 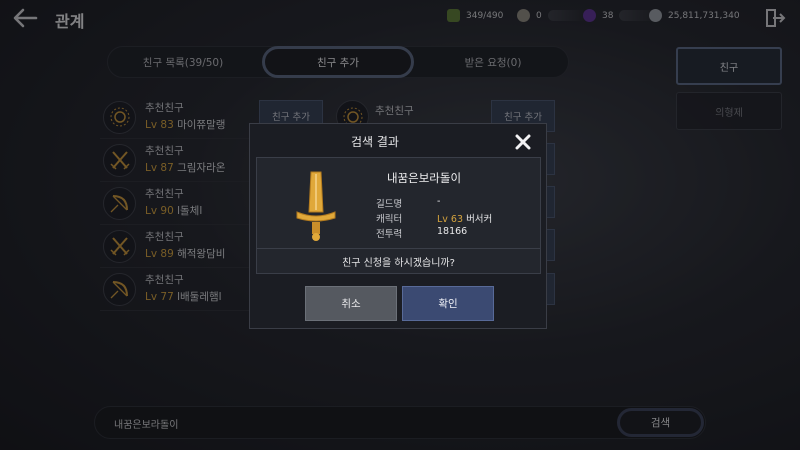 I want to click on power-value: 18166, so click(x=452, y=231).